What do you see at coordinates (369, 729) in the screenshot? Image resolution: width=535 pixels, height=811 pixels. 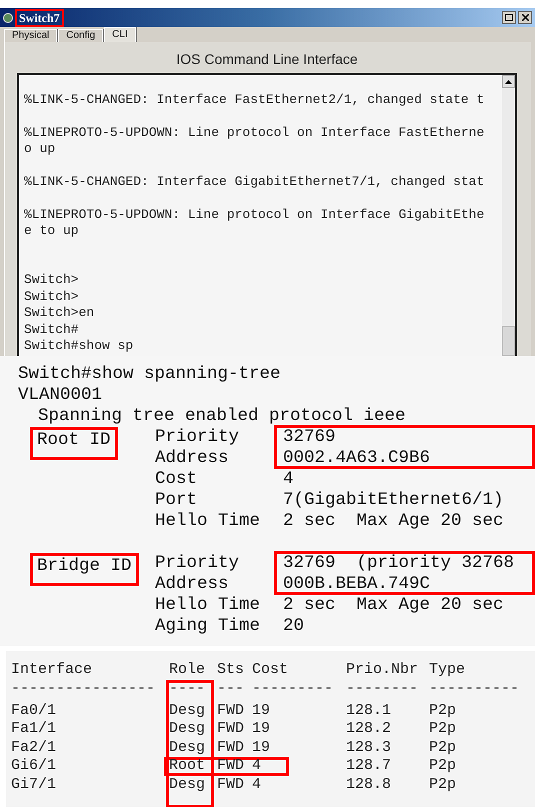 I see `table-cell-text: 128.2` at bounding box center [369, 729].